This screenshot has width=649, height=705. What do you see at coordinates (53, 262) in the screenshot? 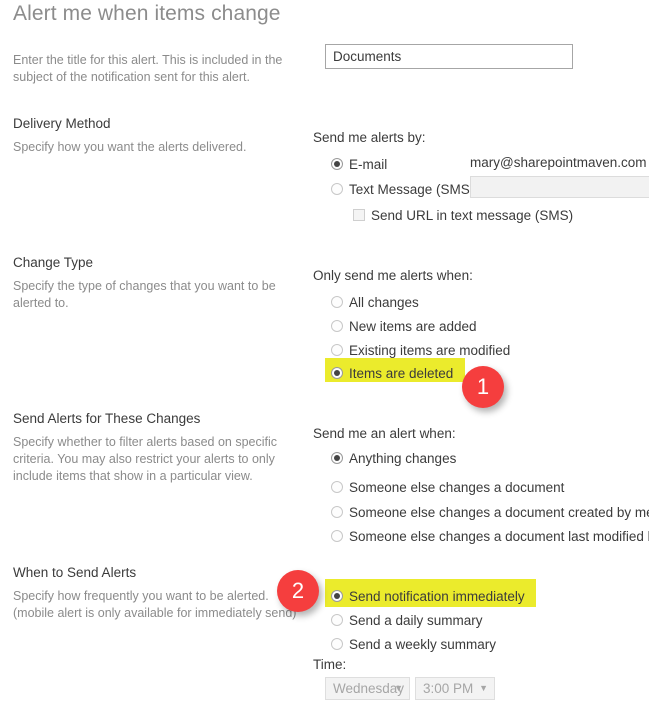
I see `change-type-heading: Change Type` at bounding box center [53, 262].